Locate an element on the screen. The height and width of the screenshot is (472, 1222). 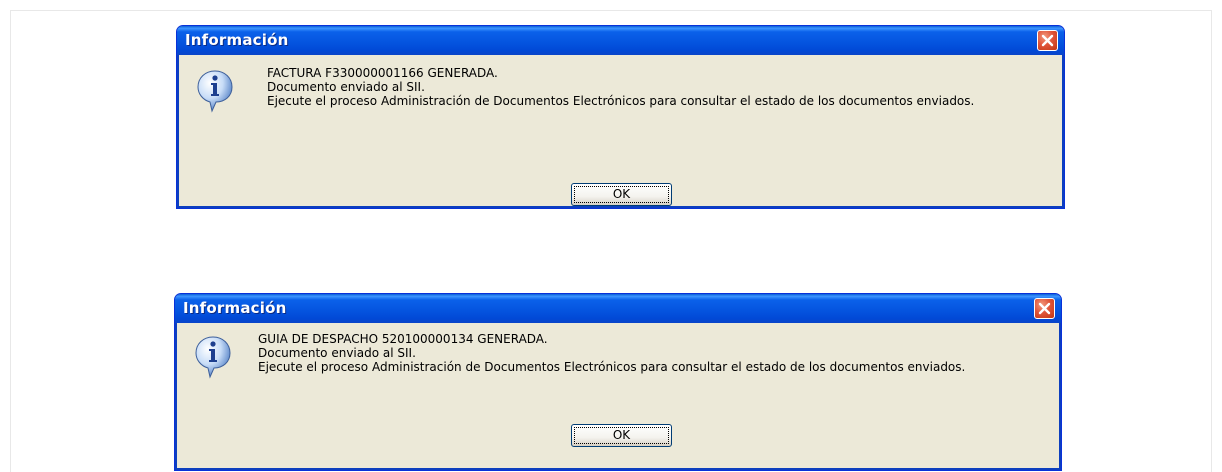
page-border-right is located at coordinates (1211, 241).